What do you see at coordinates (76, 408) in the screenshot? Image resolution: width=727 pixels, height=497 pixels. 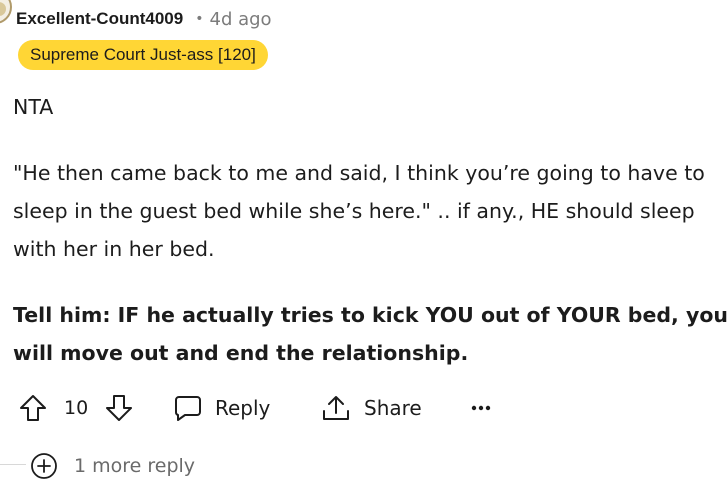 I see `vote-score: 10` at bounding box center [76, 408].